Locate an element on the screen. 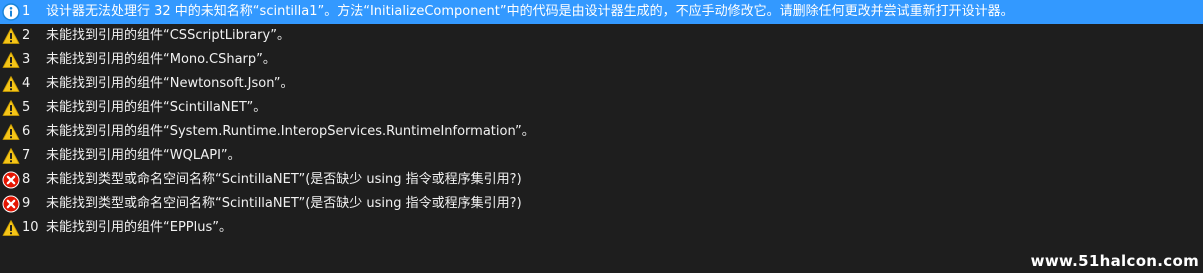  row-number: 3 is located at coordinates (26, 59).